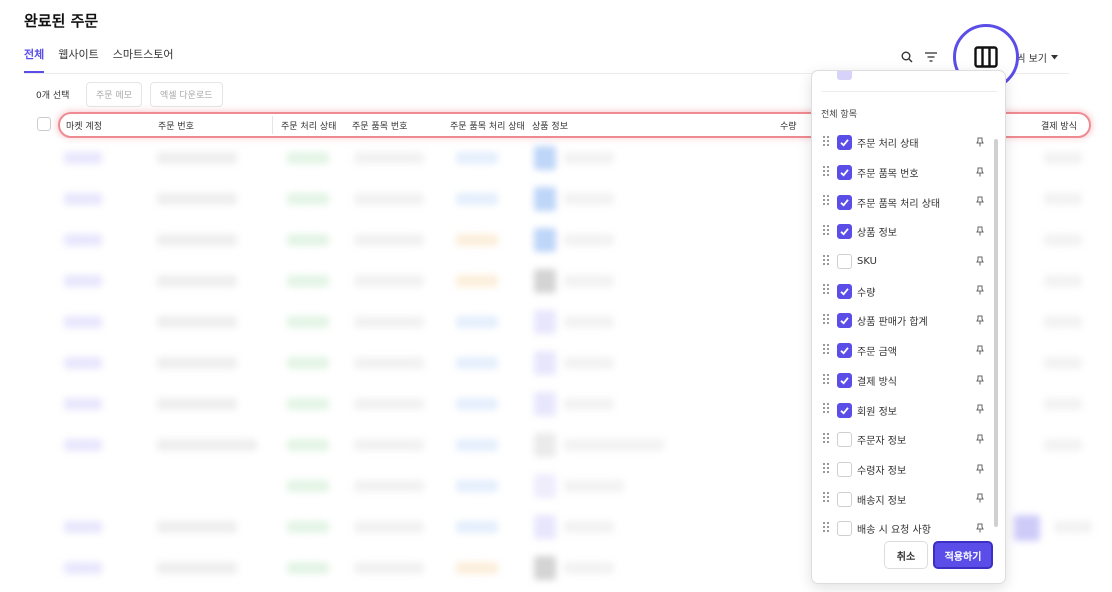 The height and width of the screenshot is (592, 1112). Describe the element at coordinates (882, 471) in the screenshot. I see `column-option-label: 수령자 정보` at that location.